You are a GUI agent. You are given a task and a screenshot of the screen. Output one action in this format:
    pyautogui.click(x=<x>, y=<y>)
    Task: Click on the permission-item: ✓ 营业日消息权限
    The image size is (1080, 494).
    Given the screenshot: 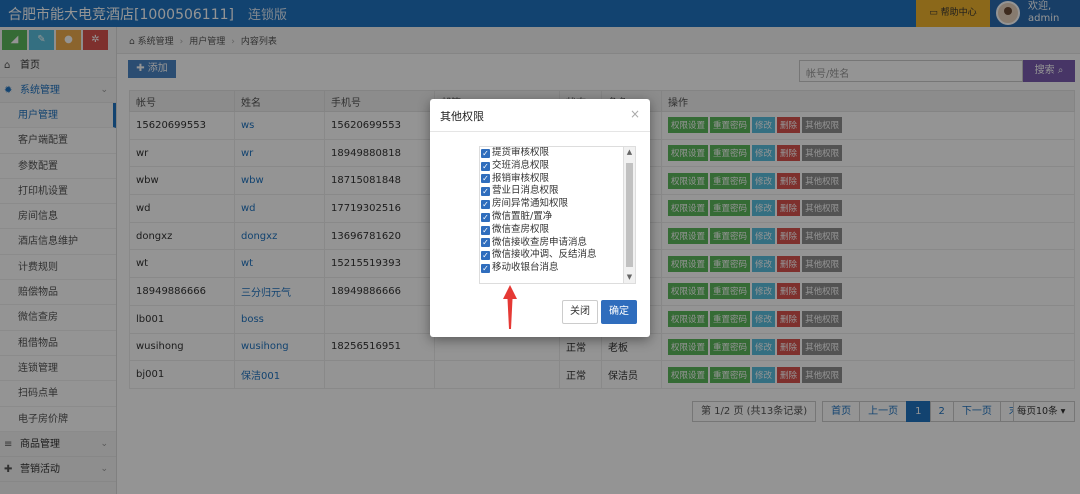 What is the action you would take?
    pyautogui.click(x=557, y=191)
    